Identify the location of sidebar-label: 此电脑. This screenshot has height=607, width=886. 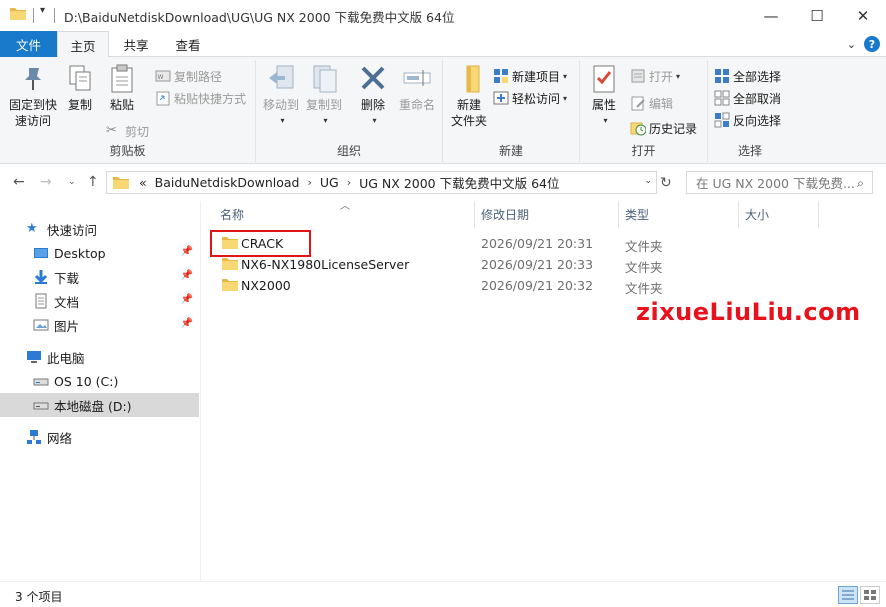
(66, 358).